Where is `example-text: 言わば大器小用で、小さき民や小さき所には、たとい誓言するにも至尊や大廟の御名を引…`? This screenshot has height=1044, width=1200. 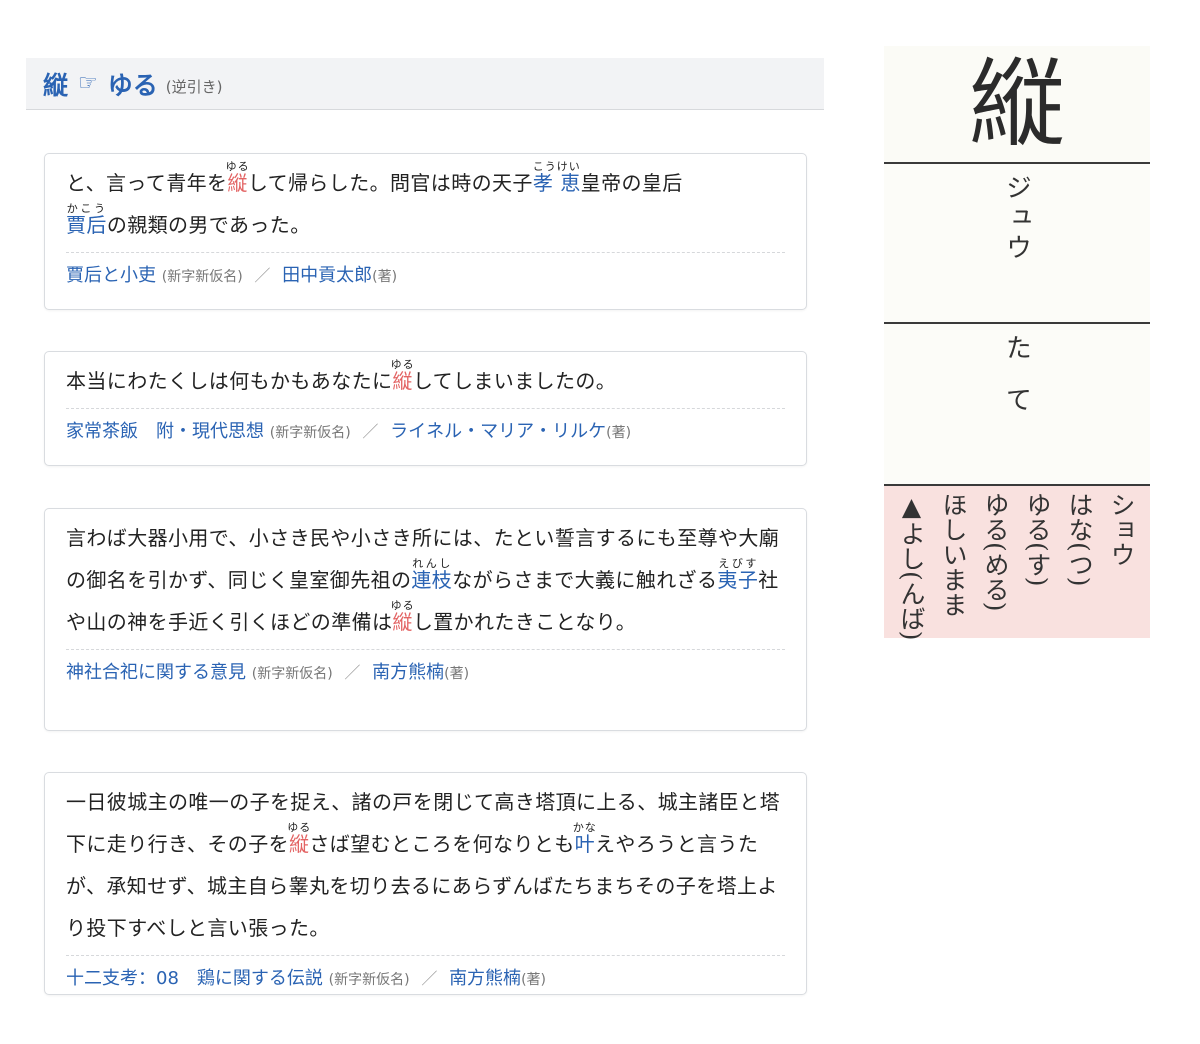 example-text: 言わば大器小用で、小さき民や小さき所には、たとい誓言するにも至尊や大廟の御名を引… is located at coordinates (423, 580).